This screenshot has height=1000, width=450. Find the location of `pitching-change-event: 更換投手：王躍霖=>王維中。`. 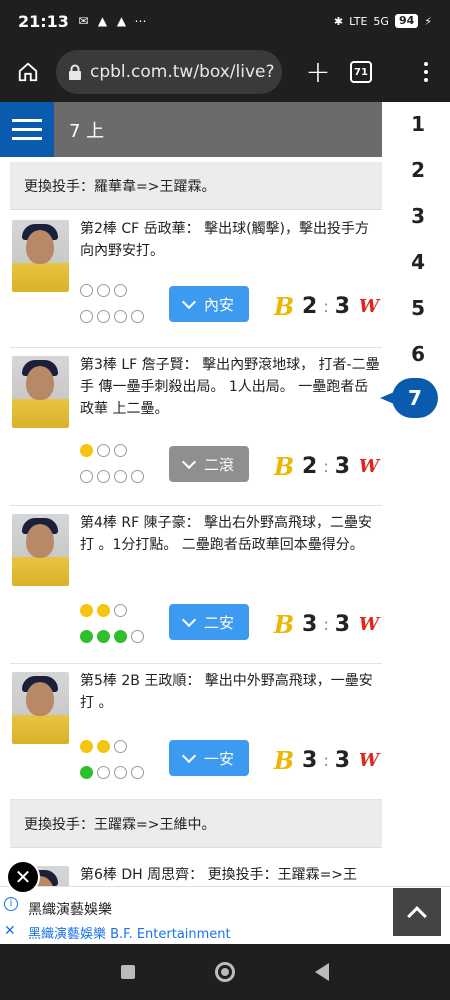

pitching-change-event: 更換投手：王躍霖=>王維中。 is located at coordinates (196, 824).